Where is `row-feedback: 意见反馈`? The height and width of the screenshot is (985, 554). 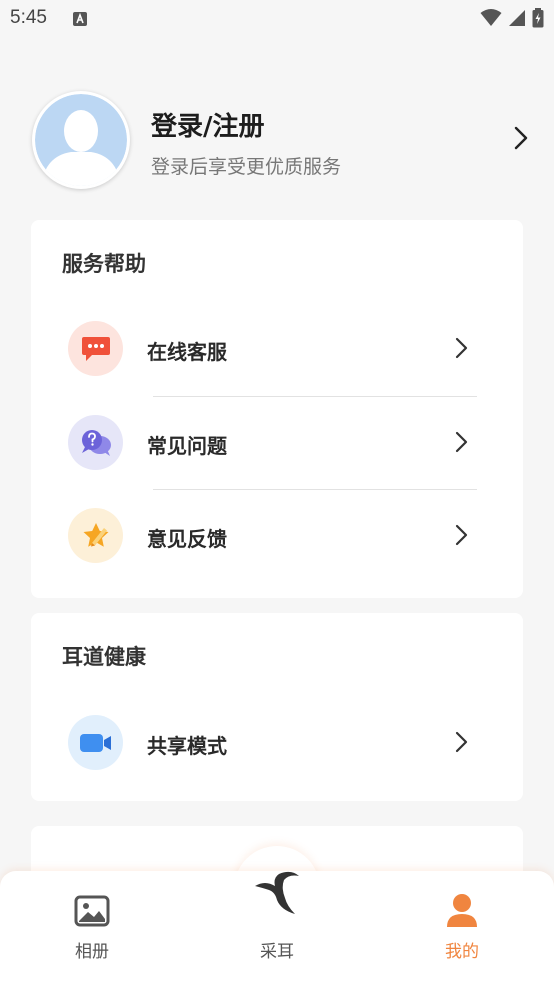 row-feedback: 意见反馈 is located at coordinates (277, 535).